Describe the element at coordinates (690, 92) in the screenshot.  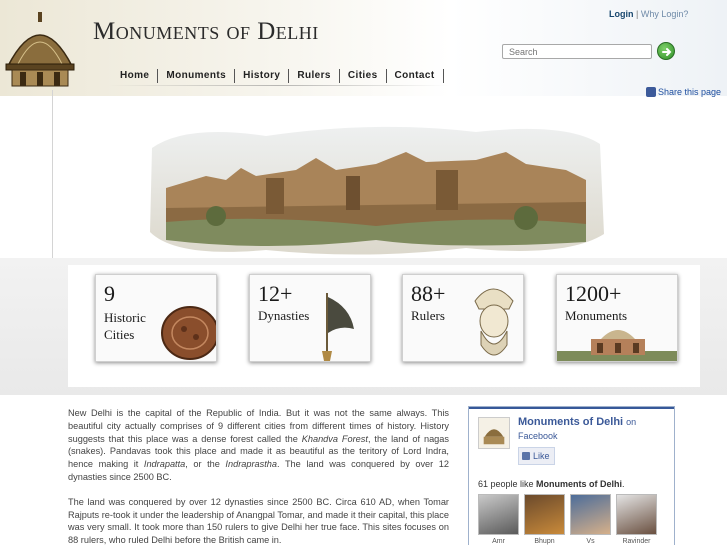
I see `share-label: Share this page` at that location.